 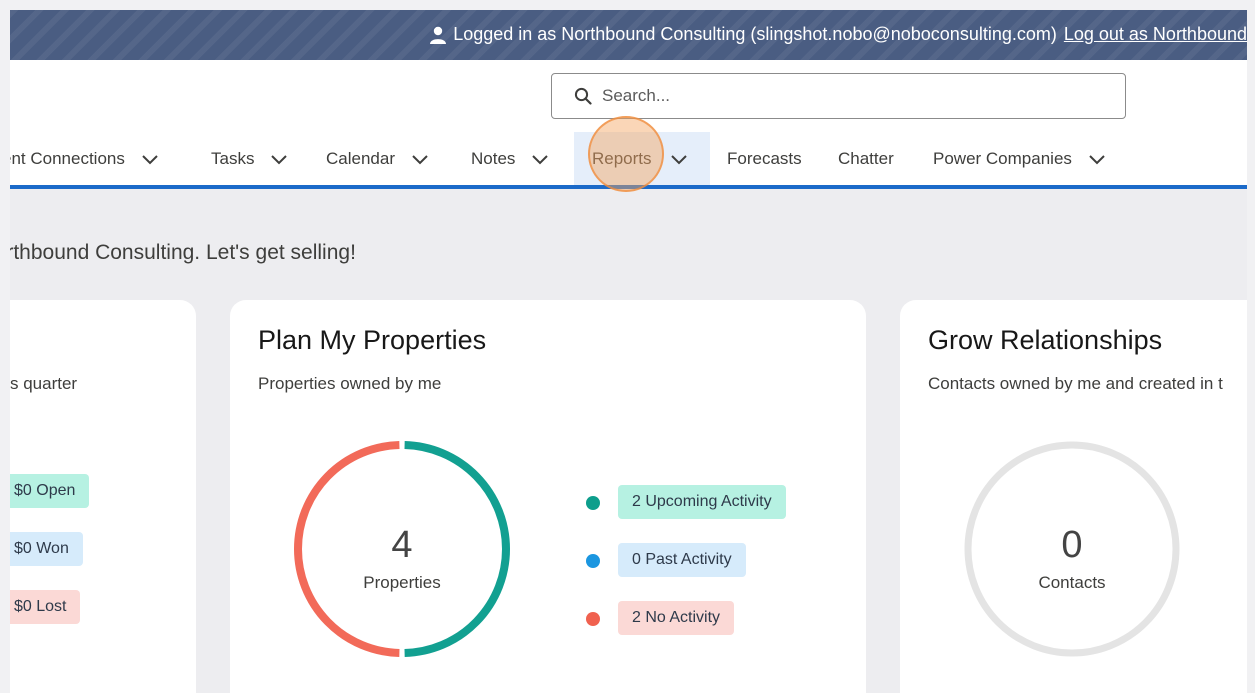 I want to click on lost-amount-badge: $0 Lost, so click(x=45, y=607).